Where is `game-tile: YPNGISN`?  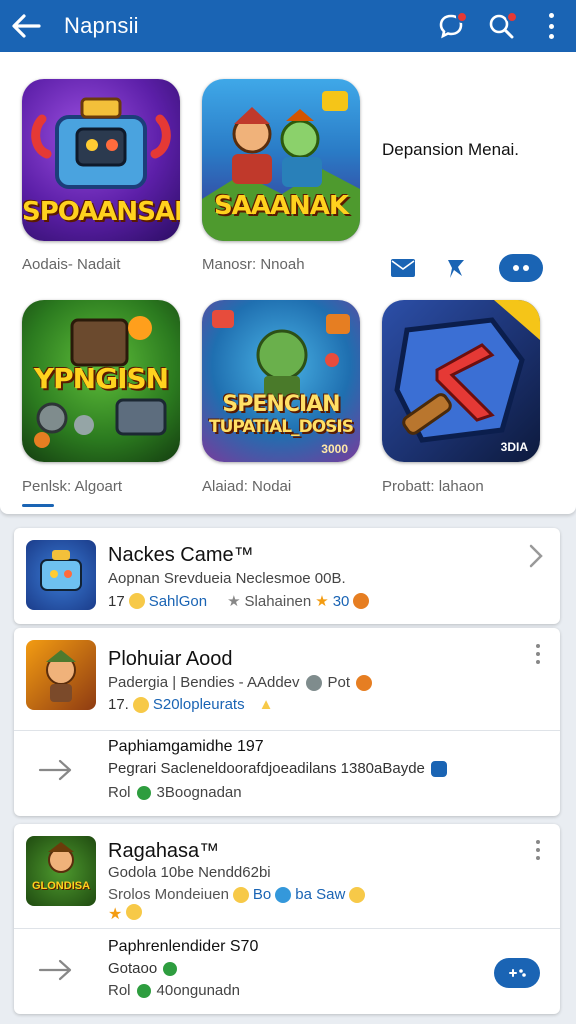
game-tile: YPNGISN is located at coordinates (101, 381).